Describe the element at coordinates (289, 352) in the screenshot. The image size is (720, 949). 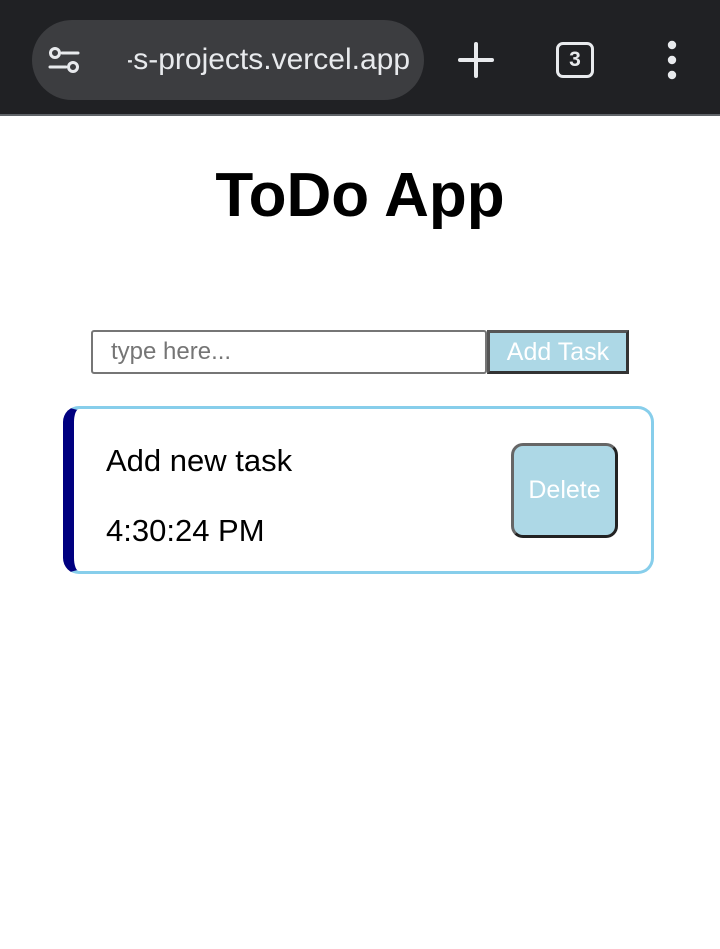
I see `task-input` at that location.